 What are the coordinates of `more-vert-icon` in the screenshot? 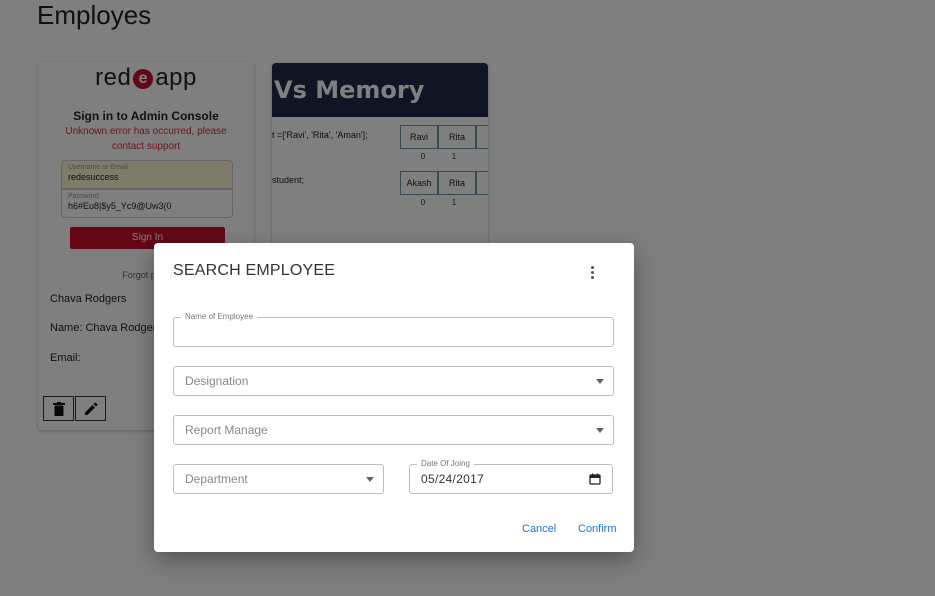 It's located at (592, 272).